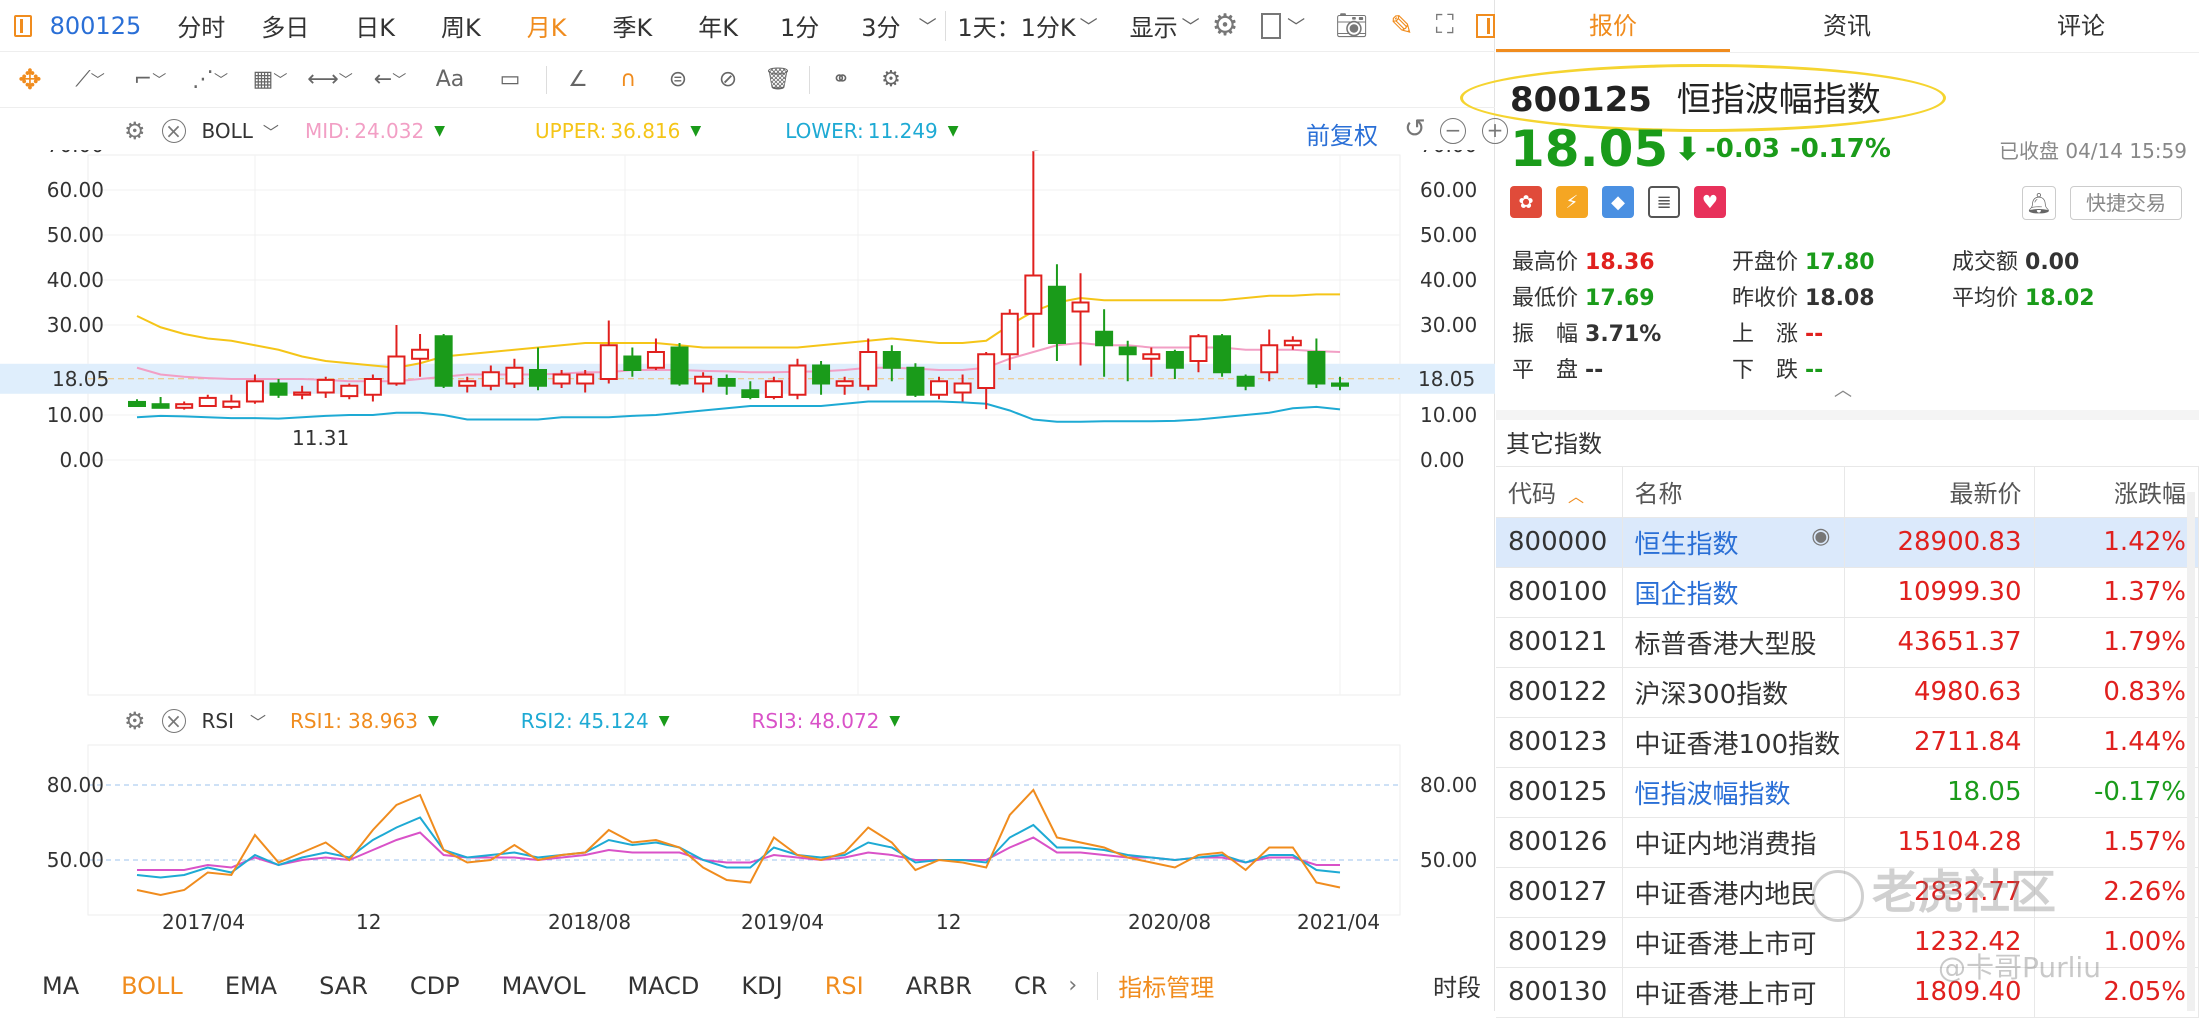 The width and height of the screenshot is (2199, 1018). I want to click on table-row: 800100 国企指数 10999.30 1.37%, so click(1847, 592).